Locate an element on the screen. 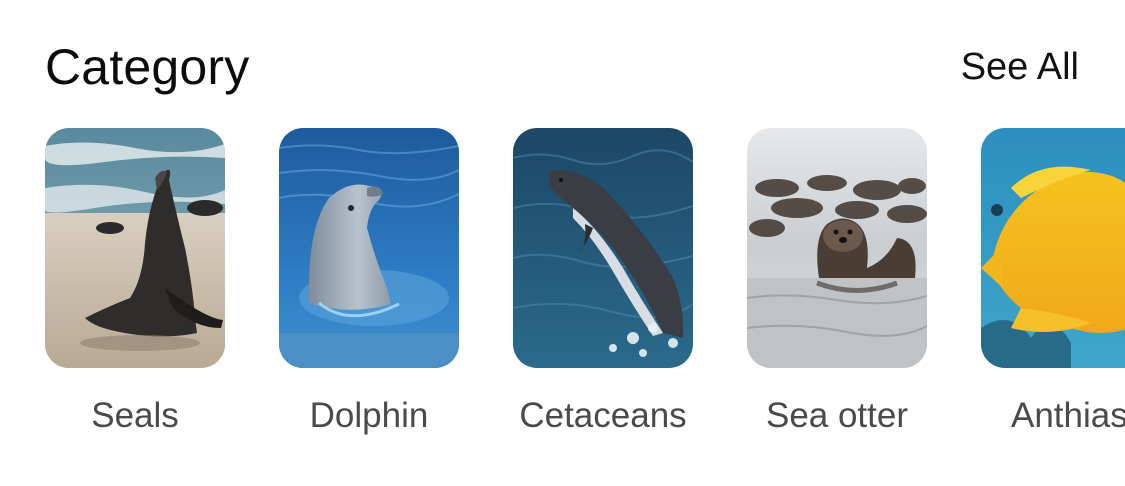 This screenshot has width=1125, height=486. category-card-sea-otter: Sea otter is located at coordinates (837, 281).